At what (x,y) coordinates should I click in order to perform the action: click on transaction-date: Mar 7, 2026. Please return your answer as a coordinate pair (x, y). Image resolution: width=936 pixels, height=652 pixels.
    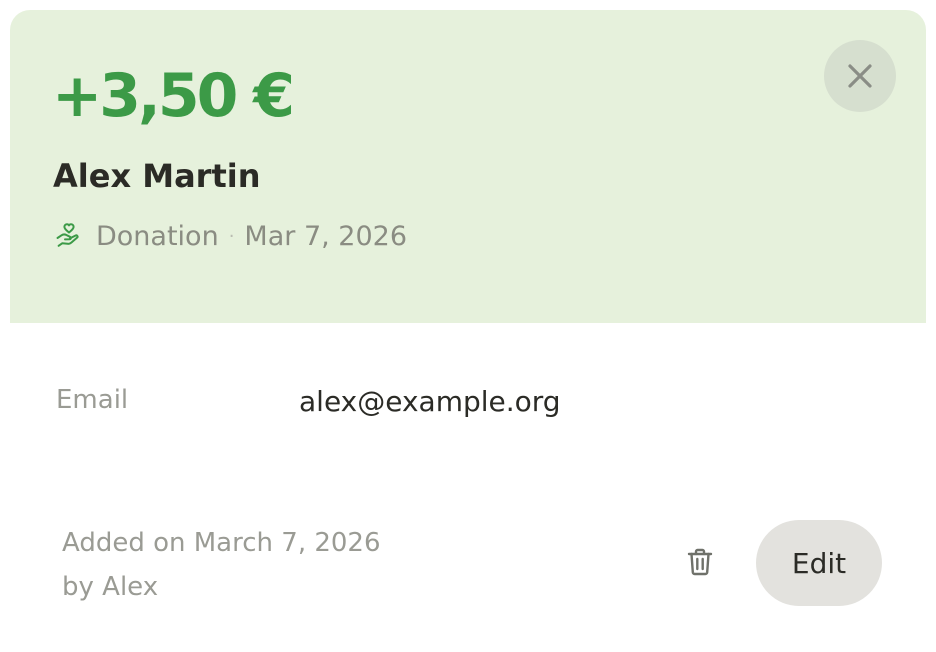
    Looking at the image, I should click on (326, 236).